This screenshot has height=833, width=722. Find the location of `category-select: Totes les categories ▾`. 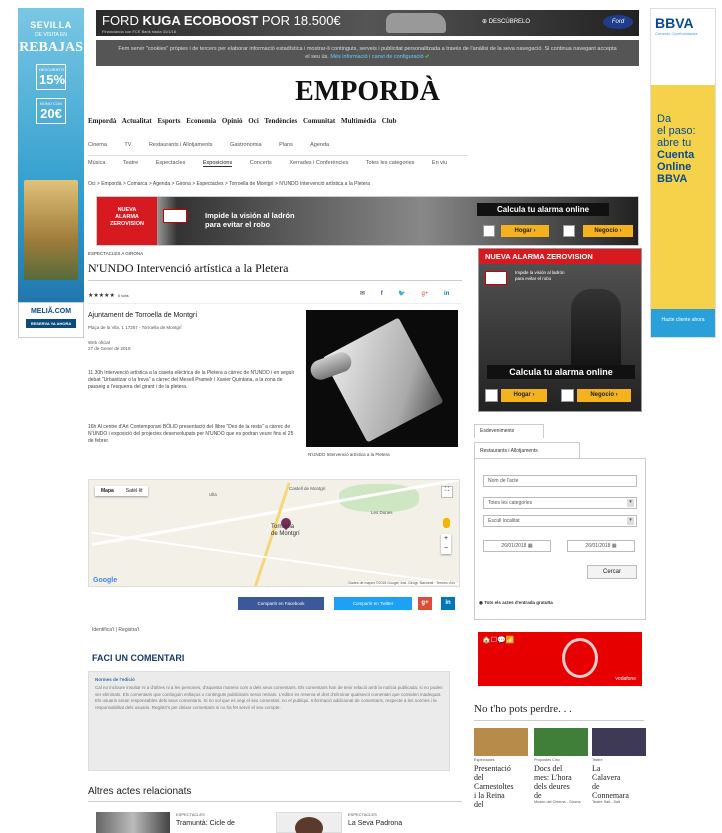

category-select: Totes les categories ▾ is located at coordinates (560, 503).